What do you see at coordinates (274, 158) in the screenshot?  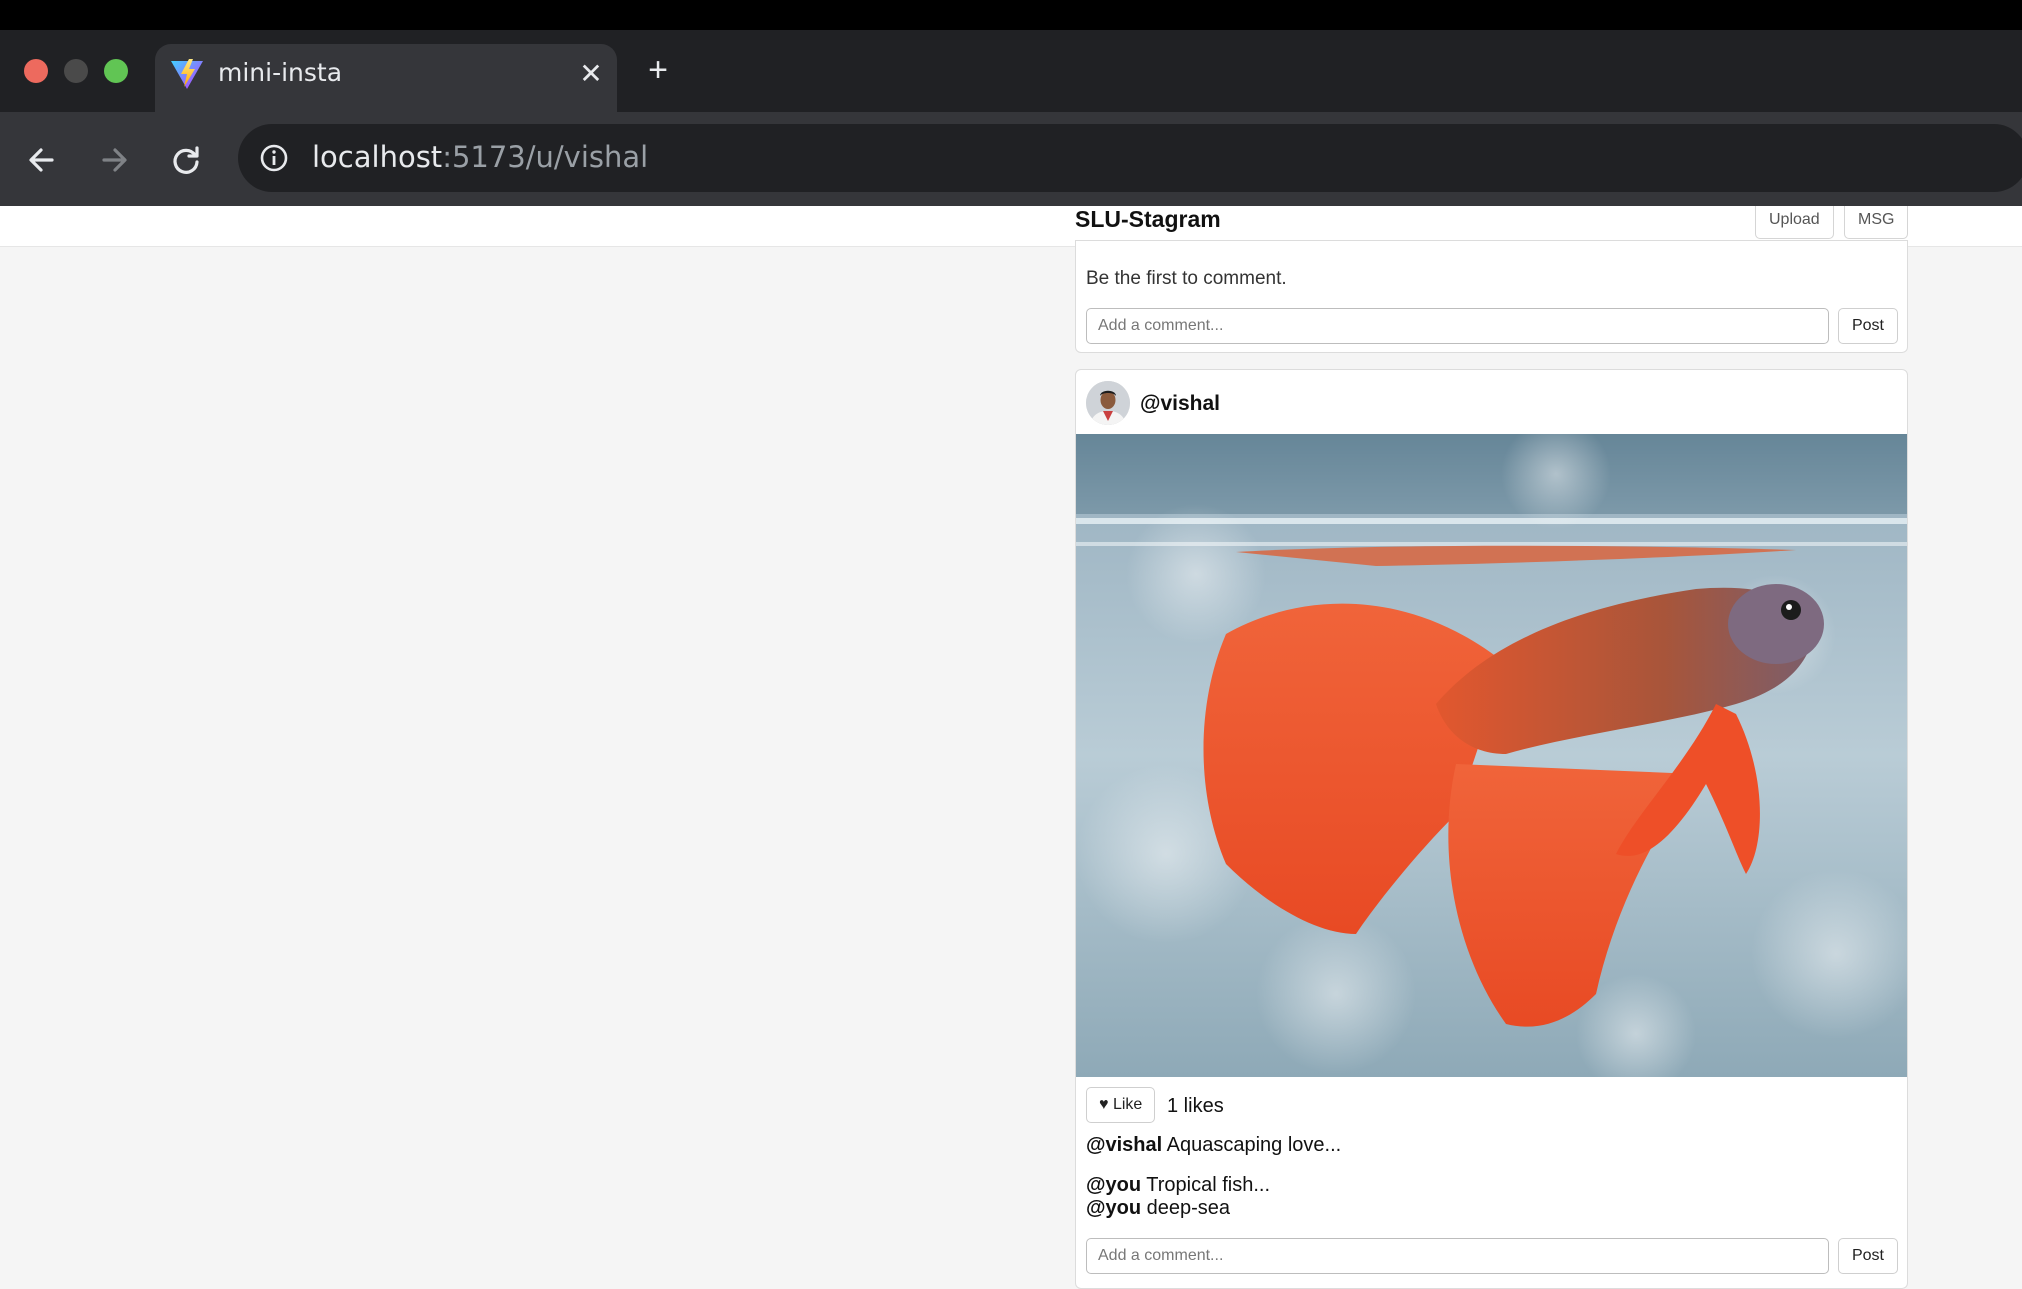 I see `site-info-icon` at bounding box center [274, 158].